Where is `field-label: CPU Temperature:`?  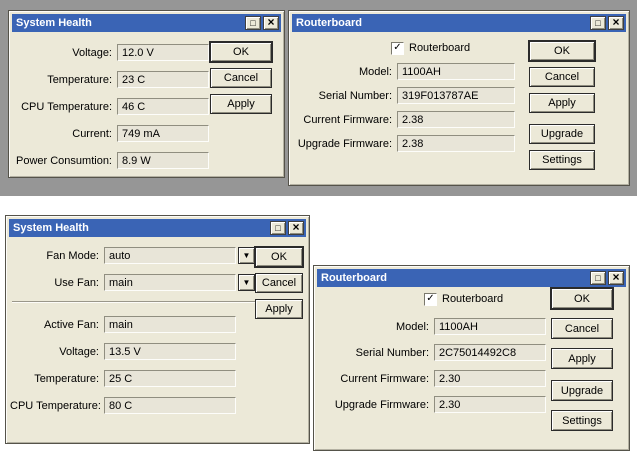
field-label: CPU Temperature: is located at coordinates (66, 106).